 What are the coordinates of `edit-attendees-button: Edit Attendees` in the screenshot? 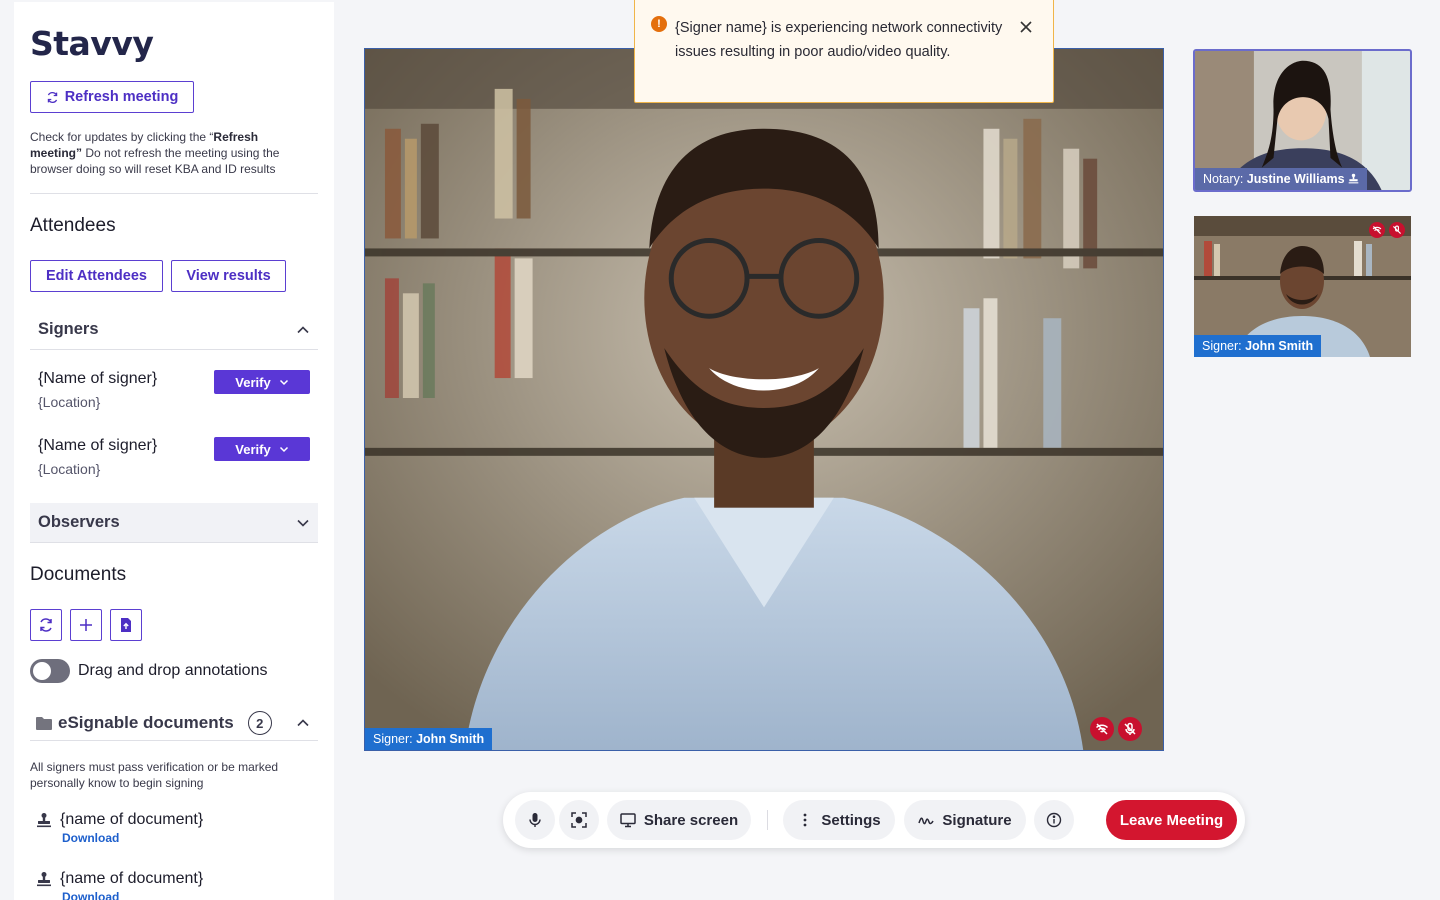 It's located at (96, 276).